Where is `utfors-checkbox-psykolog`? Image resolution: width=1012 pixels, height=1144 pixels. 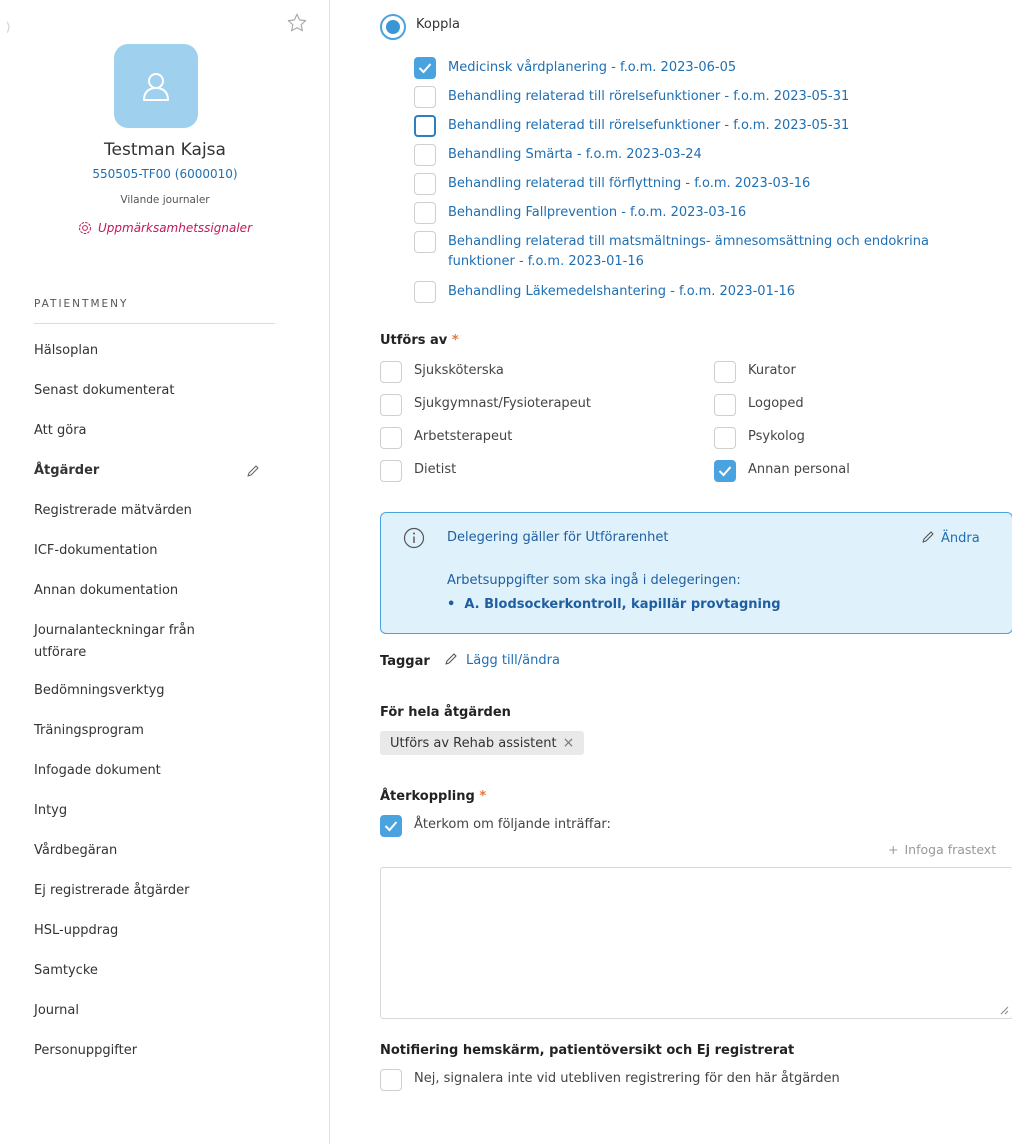 utfors-checkbox-psykolog is located at coordinates (725, 438).